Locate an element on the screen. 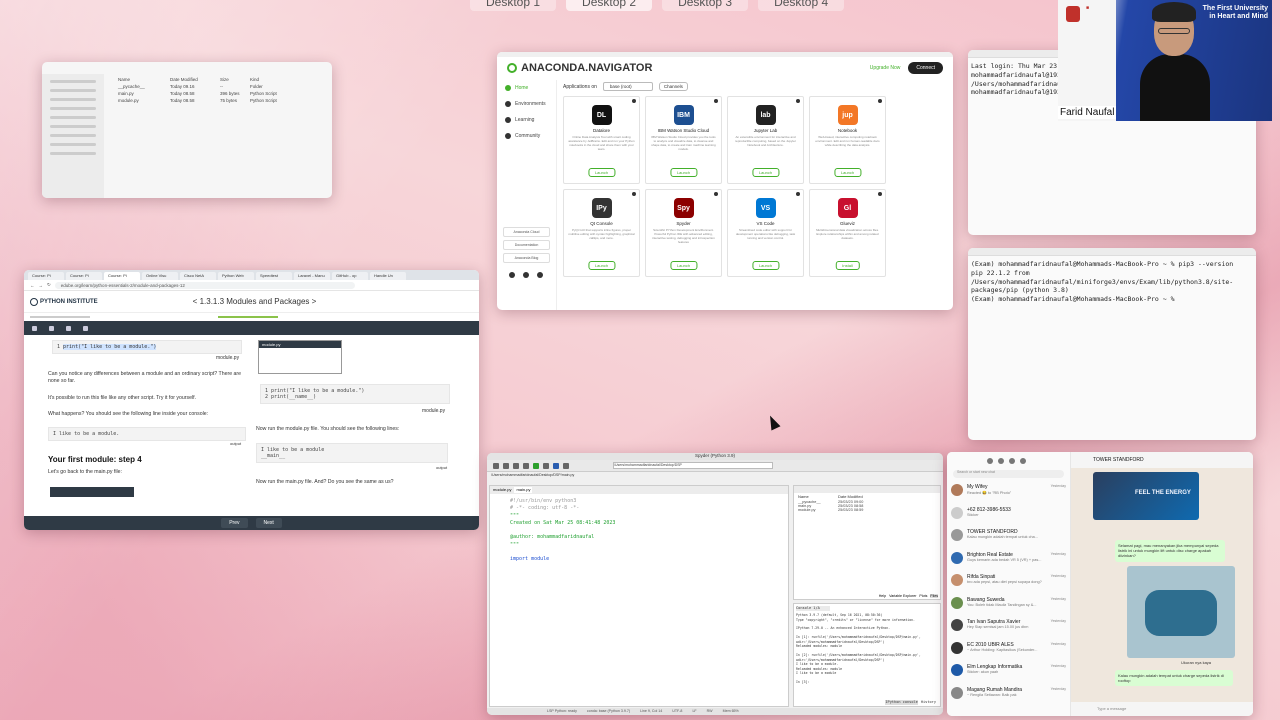 The image size is (1280, 720). new-file-icon is located at coordinates (496, 465).